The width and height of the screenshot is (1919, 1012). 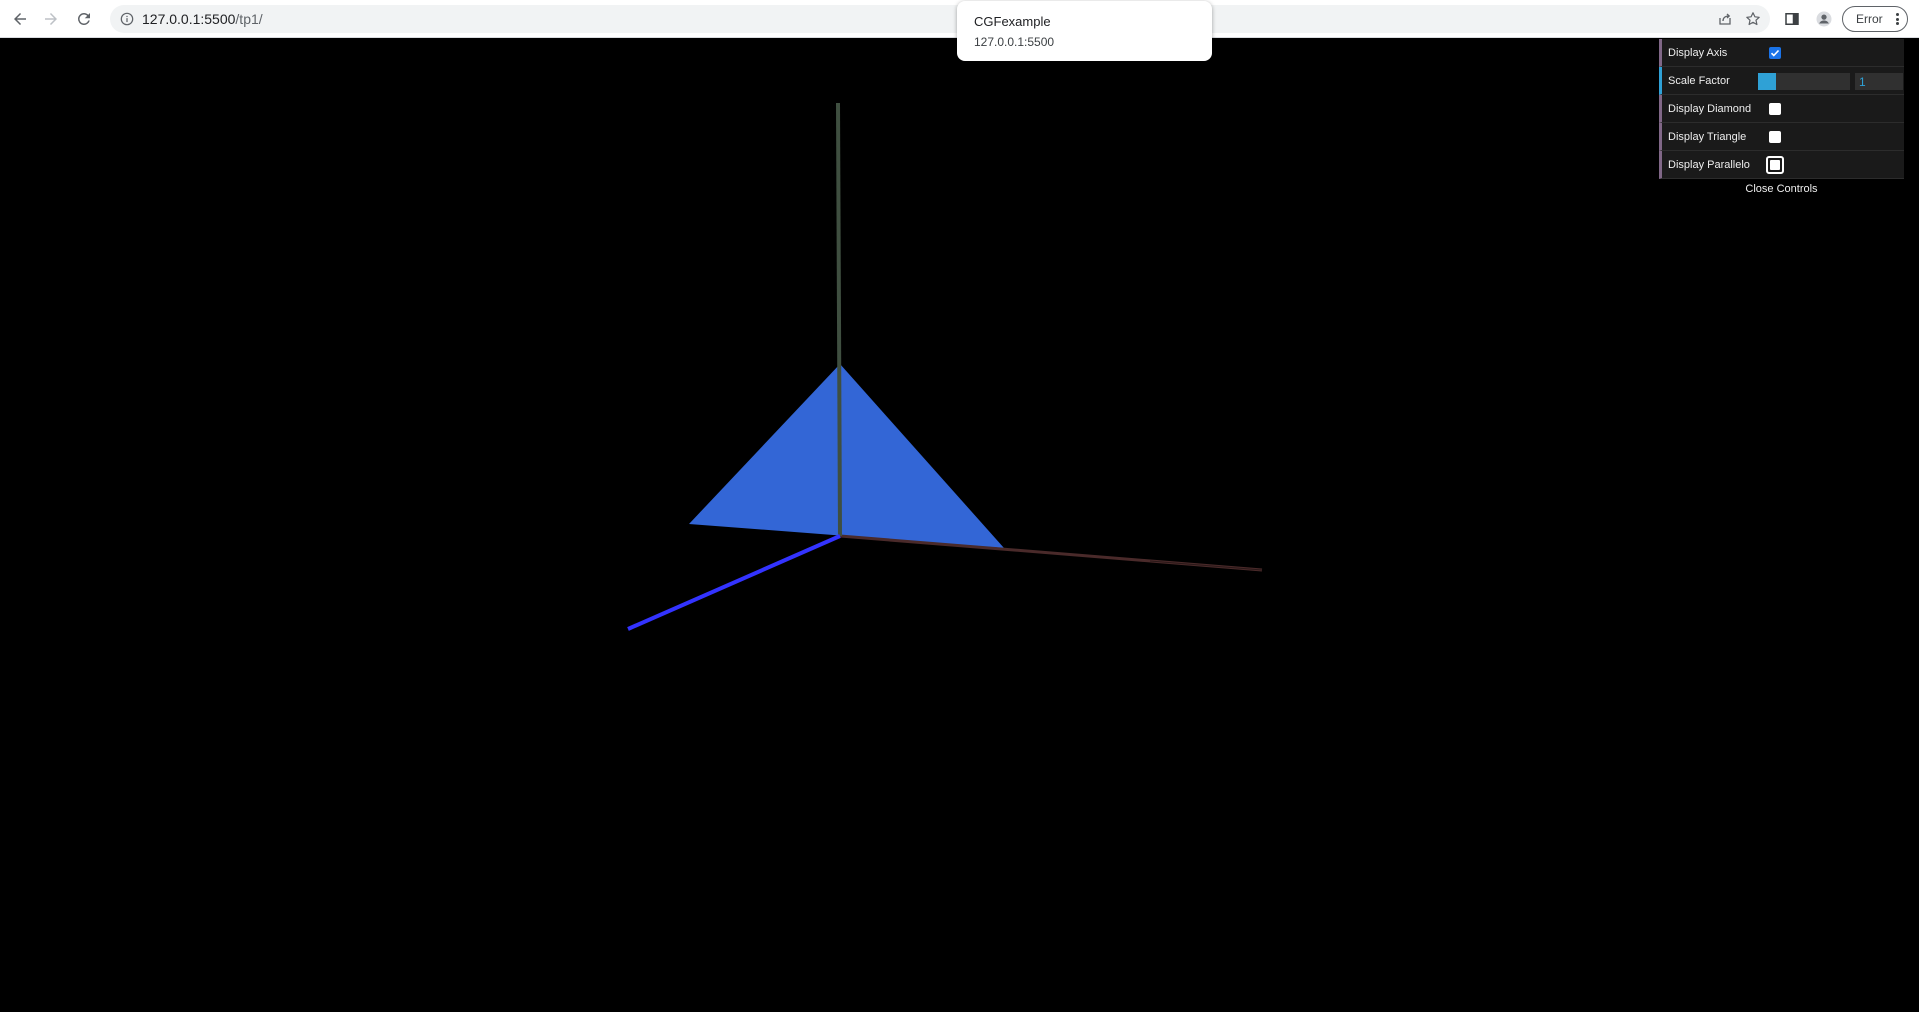 I want to click on share-icon, so click(x=1725, y=19).